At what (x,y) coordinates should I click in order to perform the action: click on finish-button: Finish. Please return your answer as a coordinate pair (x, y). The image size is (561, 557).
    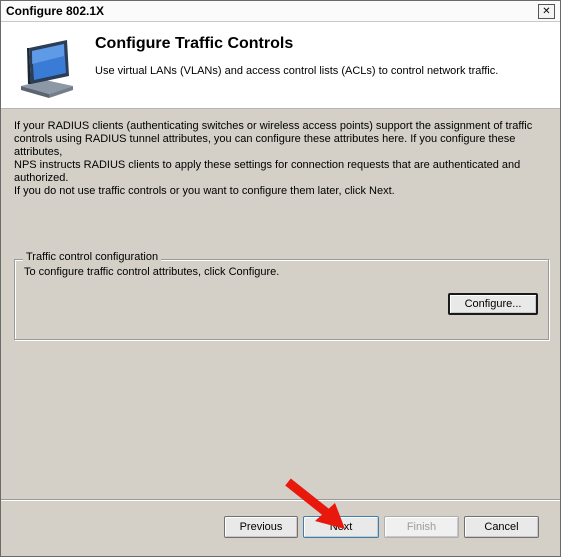
    Looking at the image, I should click on (421, 527).